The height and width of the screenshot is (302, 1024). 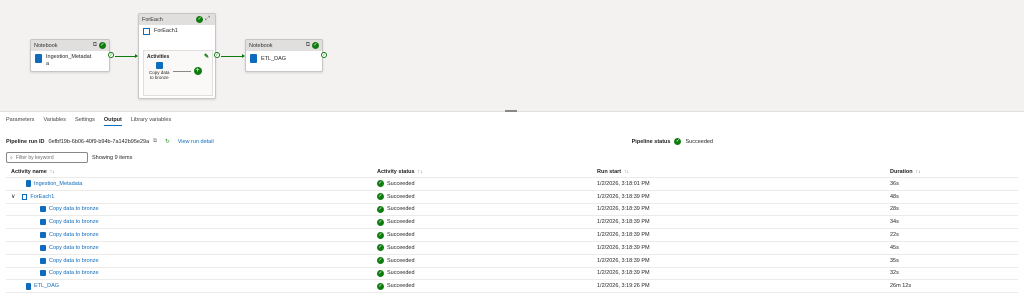 What do you see at coordinates (196, 142) in the screenshot?
I see `view-run-detail-link: View run detail` at bounding box center [196, 142].